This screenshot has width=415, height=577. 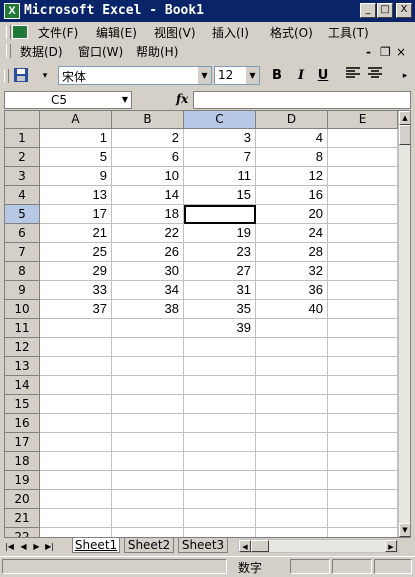 I want to click on vertical-scrollbar: ▲ ▼, so click(x=404, y=324).